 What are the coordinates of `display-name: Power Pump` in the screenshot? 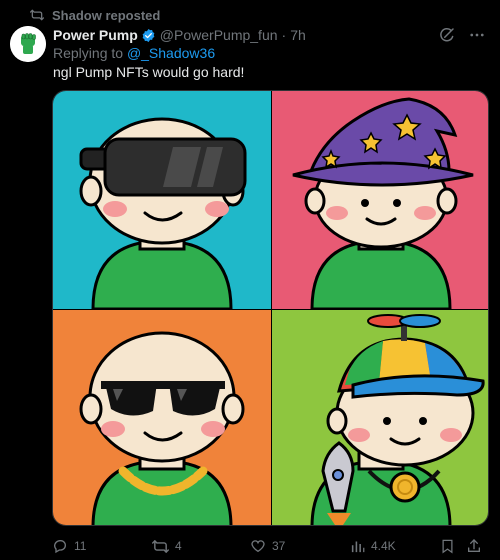 It's located at (95, 35).